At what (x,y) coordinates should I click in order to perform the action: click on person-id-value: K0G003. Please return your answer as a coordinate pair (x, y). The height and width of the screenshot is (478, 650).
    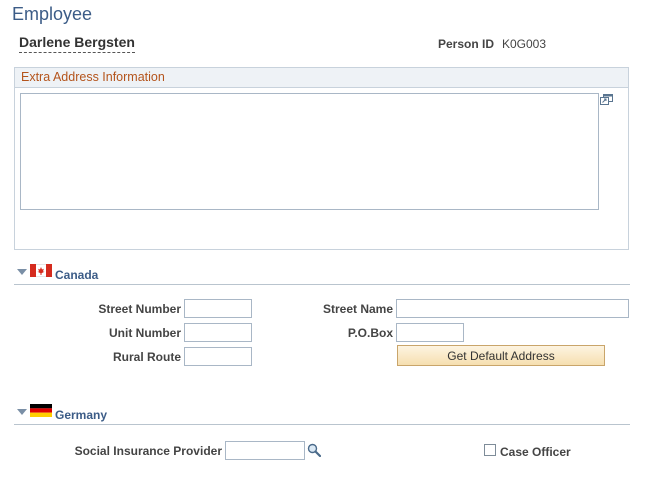
    Looking at the image, I should click on (524, 44).